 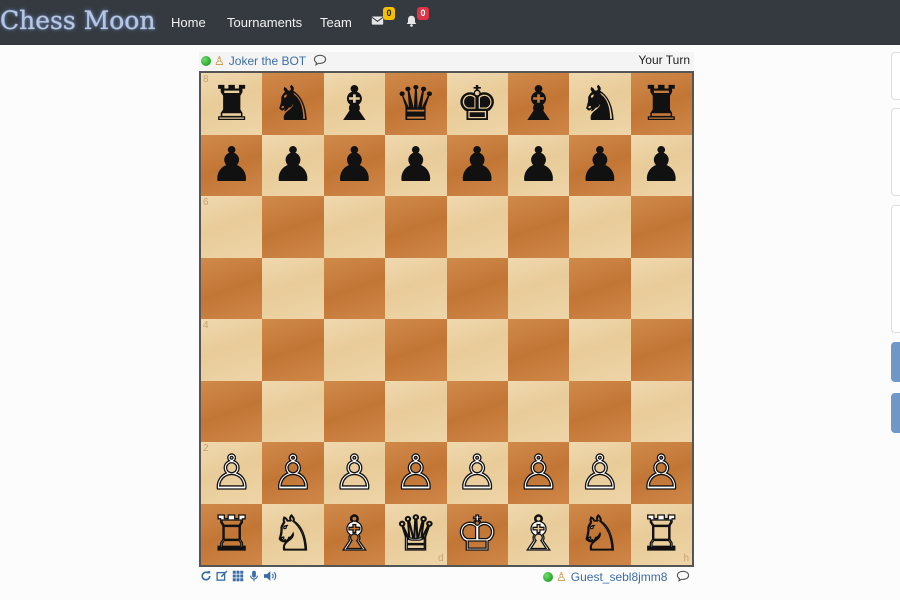 What do you see at coordinates (232, 350) in the screenshot?
I see `square-a4: 4` at bounding box center [232, 350].